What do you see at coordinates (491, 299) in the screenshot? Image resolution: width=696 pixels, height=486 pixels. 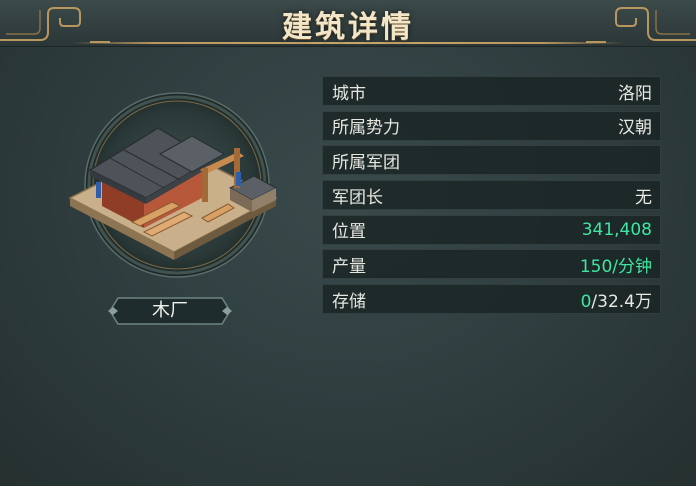 I see `detail-row-storage: 存储 0/32.4万` at bounding box center [491, 299].